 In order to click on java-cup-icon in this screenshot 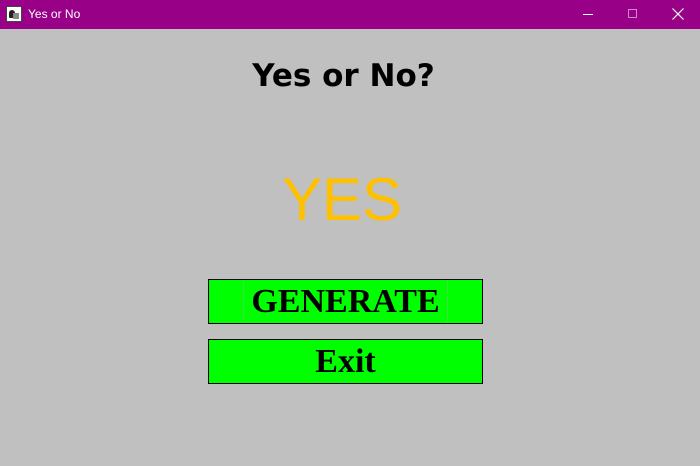, I will do `click(14, 14)`.